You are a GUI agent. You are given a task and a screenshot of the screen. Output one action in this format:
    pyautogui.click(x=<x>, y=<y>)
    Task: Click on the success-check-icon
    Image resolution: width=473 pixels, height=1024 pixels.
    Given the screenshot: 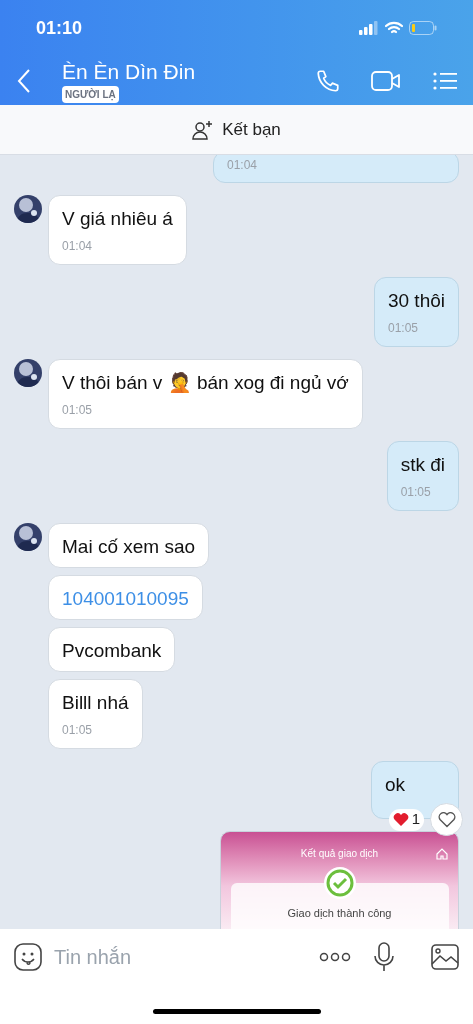 What is the action you would take?
    pyautogui.click(x=339, y=883)
    